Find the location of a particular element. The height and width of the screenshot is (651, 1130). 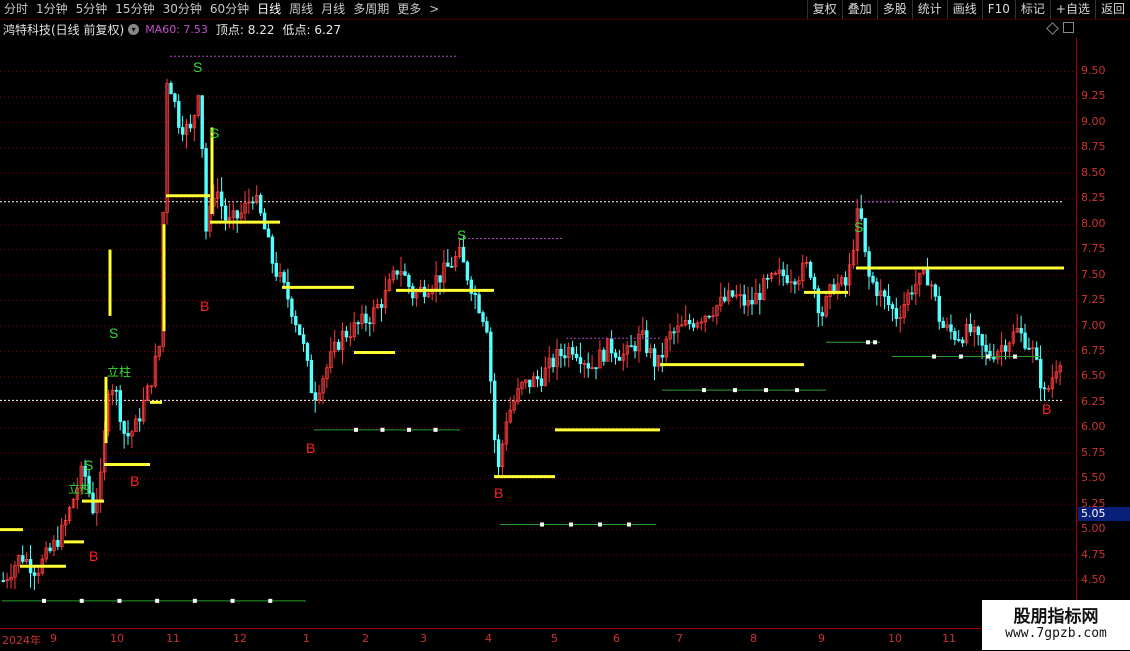

timeframe-tab: 60分钟 is located at coordinates (229, 9).